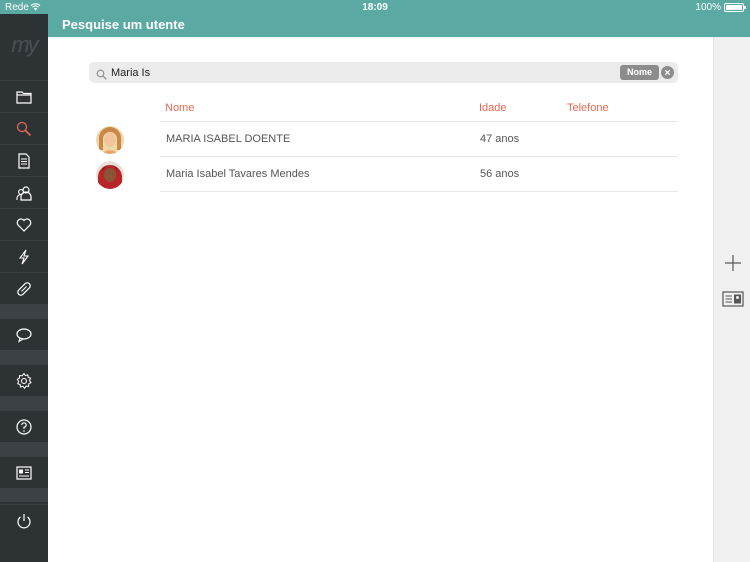  Describe the element at coordinates (179, 108) in the screenshot. I see `column-header-name: Nome` at that location.